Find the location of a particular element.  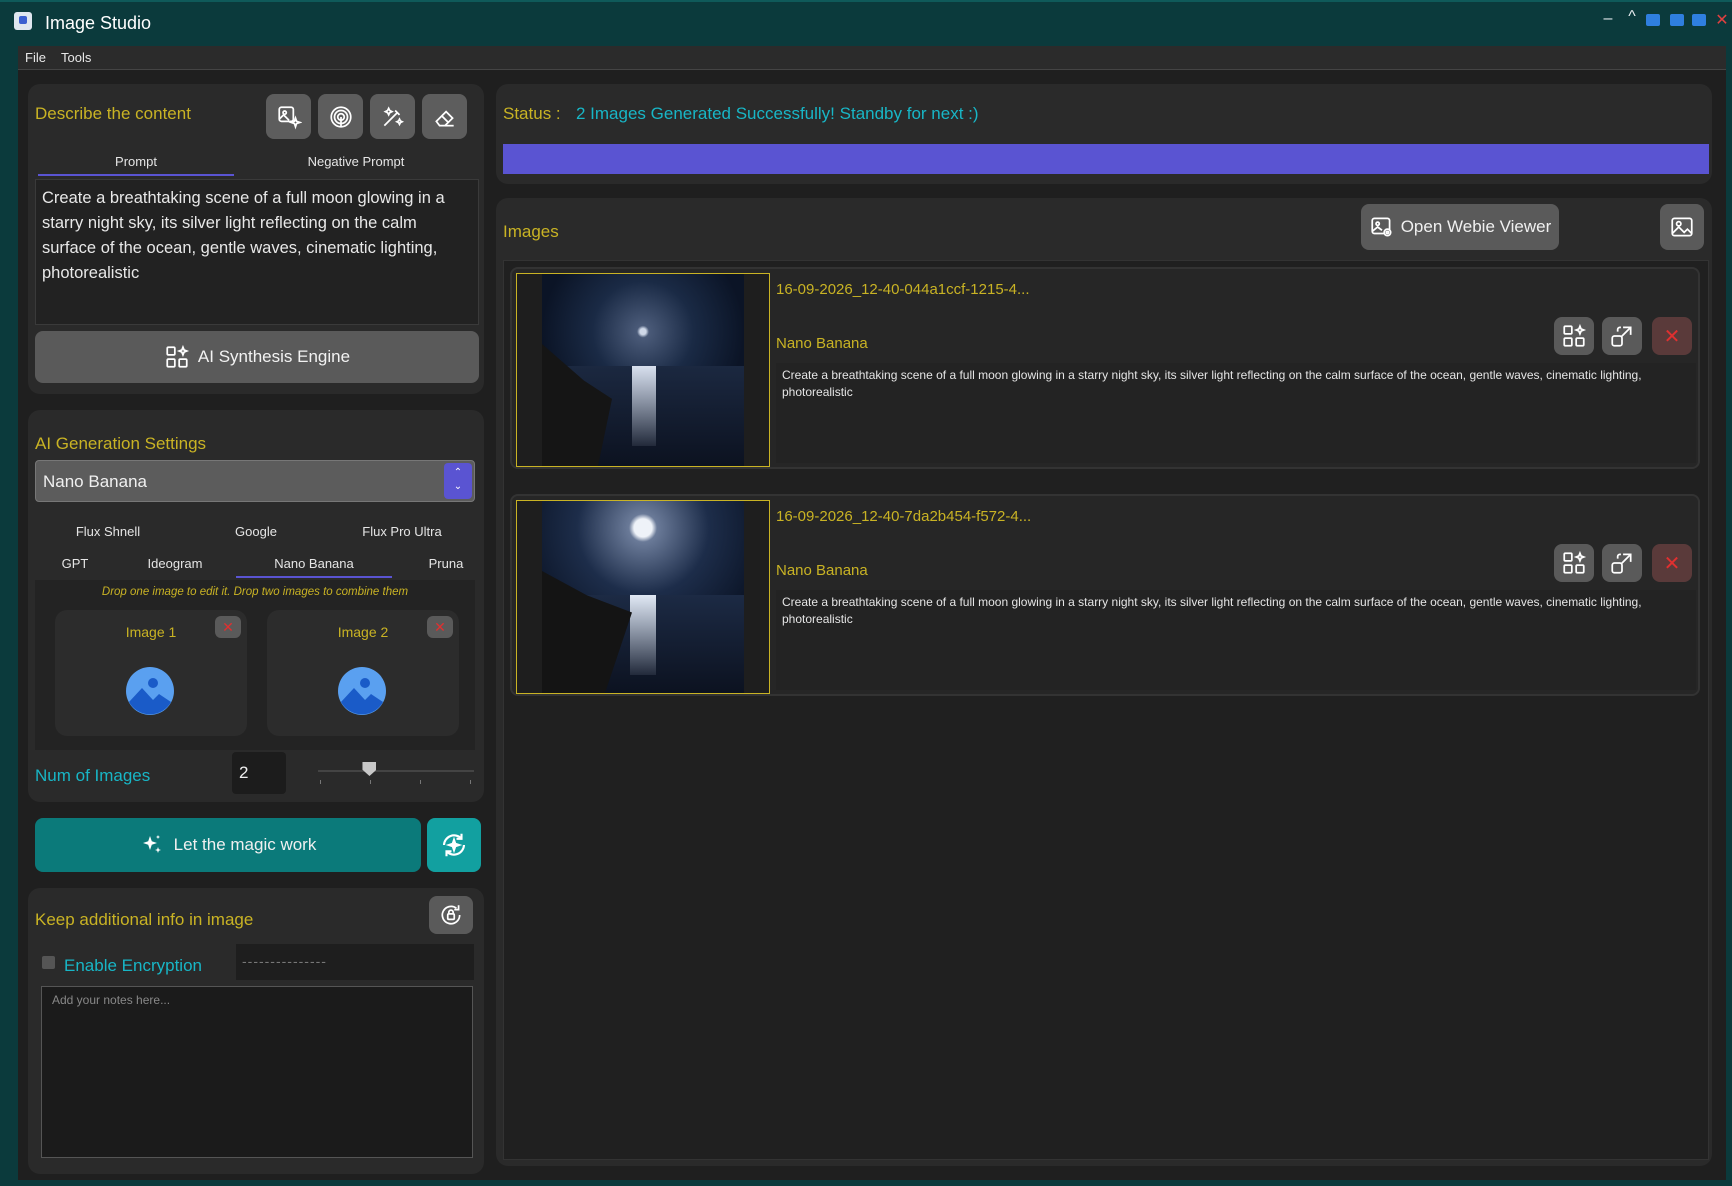

progress-bar is located at coordinates (1106, 159).